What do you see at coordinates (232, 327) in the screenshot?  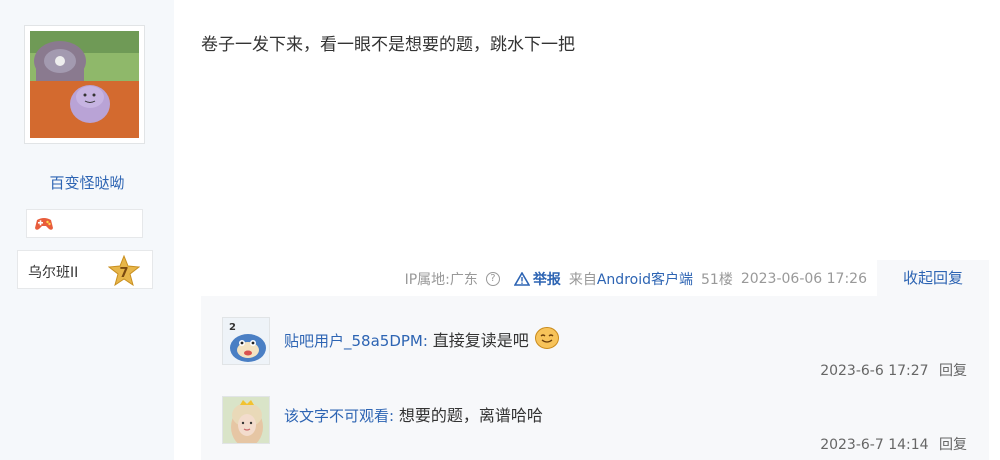 I see `svg-text: 2` at bounding box center [232, 327].